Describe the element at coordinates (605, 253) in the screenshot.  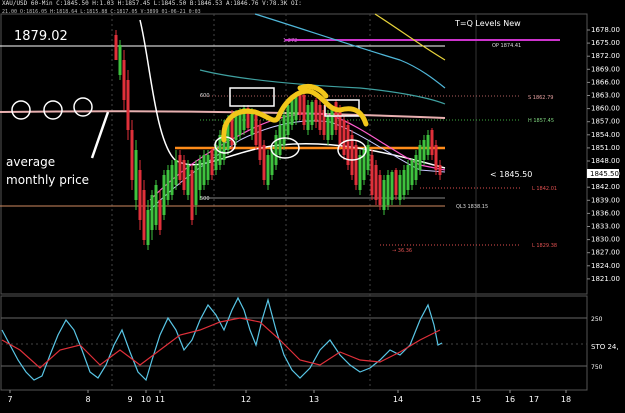
I see `y-tick-label: 1827.00` at that location.